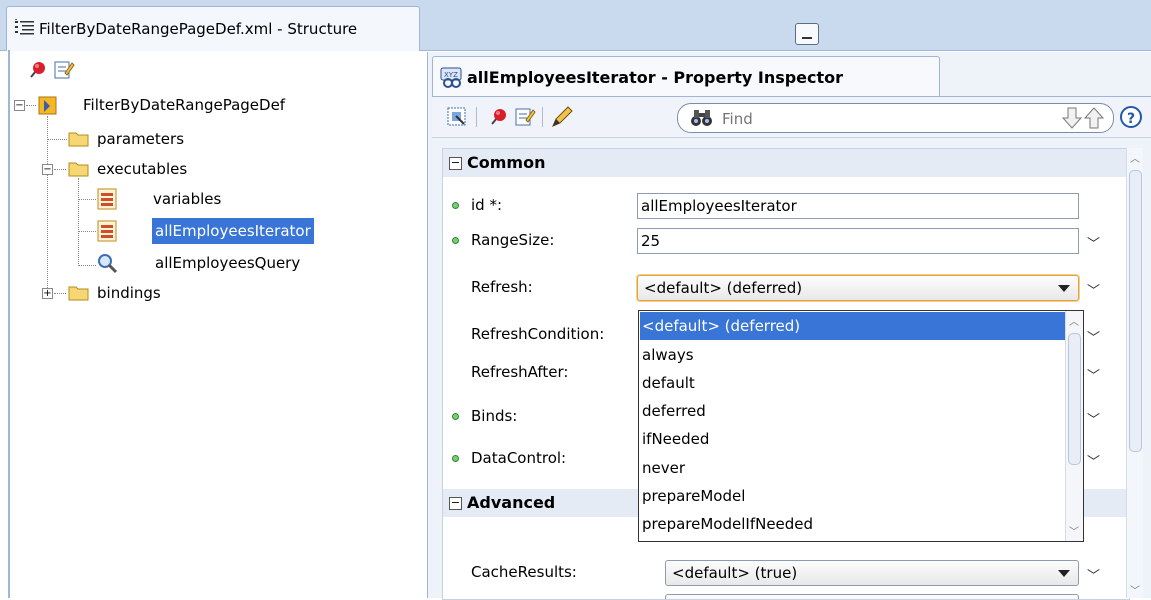 This screenshot has width=1151, height=600. Describe the element at coordinates (853, 411) in the screenshot. I see `dropdown-option-deferred: deferred` at that location.